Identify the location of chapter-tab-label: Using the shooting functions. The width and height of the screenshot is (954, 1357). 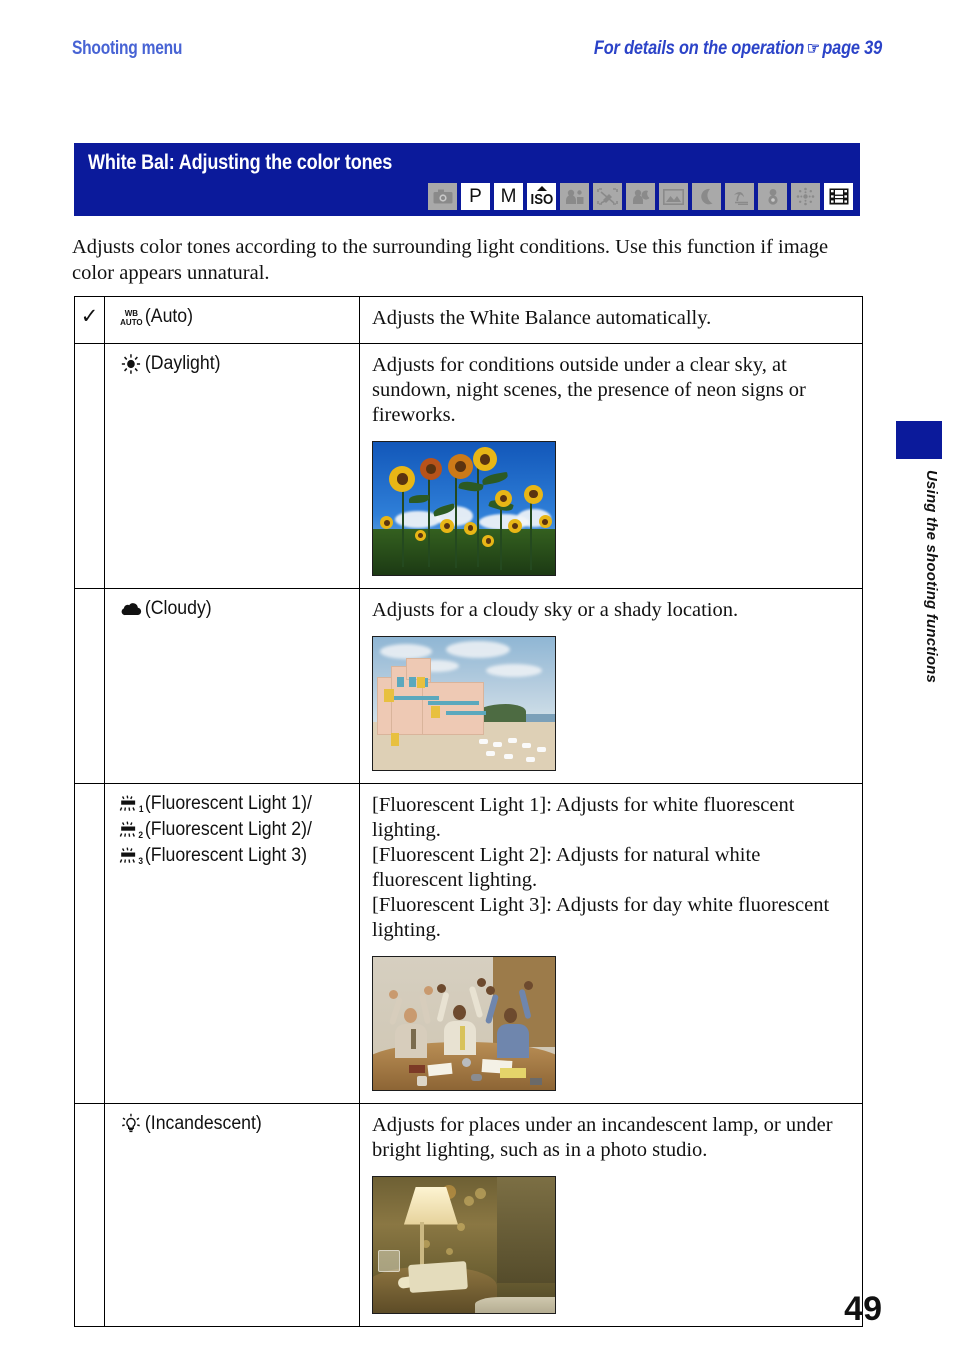
(931, 577).